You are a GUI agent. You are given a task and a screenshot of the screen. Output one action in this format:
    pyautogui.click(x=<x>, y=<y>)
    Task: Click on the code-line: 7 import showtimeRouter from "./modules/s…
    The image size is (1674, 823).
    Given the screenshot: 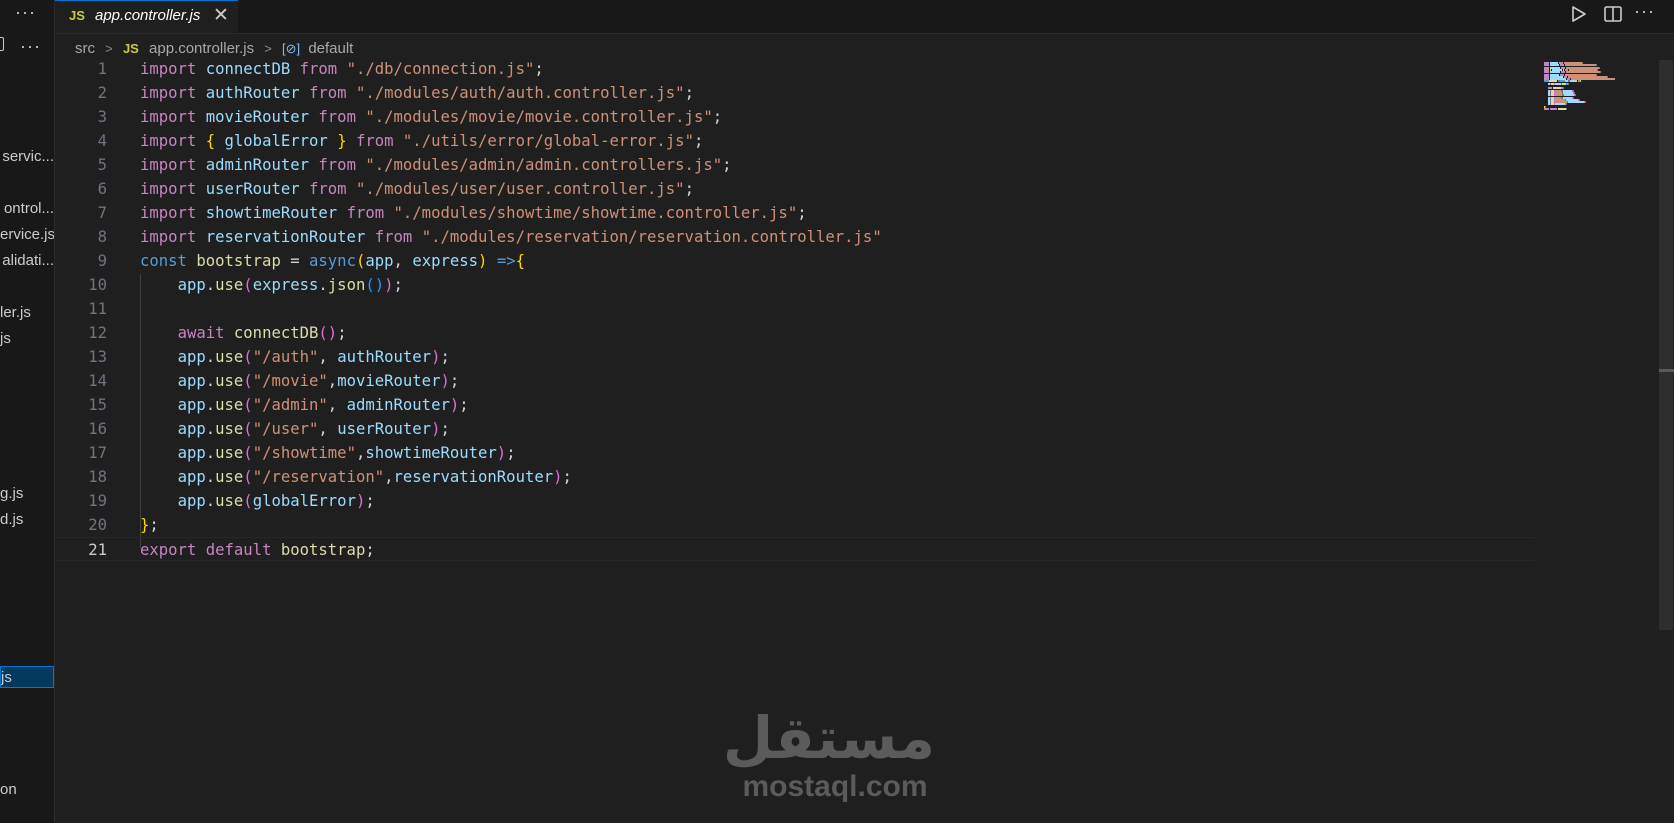 What is the action you would take?
    pyautogui.click(x=795, y=213)
    